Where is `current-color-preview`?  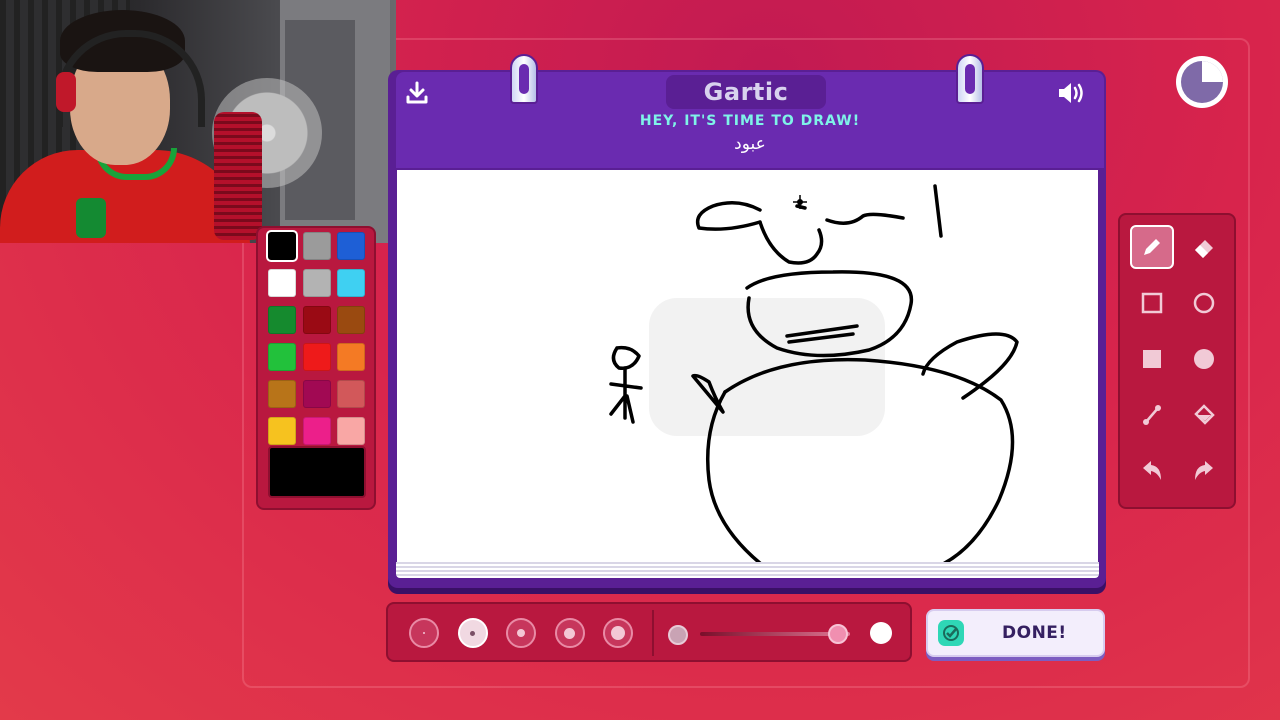 current-color-preview is located at coordinates (317, 472).